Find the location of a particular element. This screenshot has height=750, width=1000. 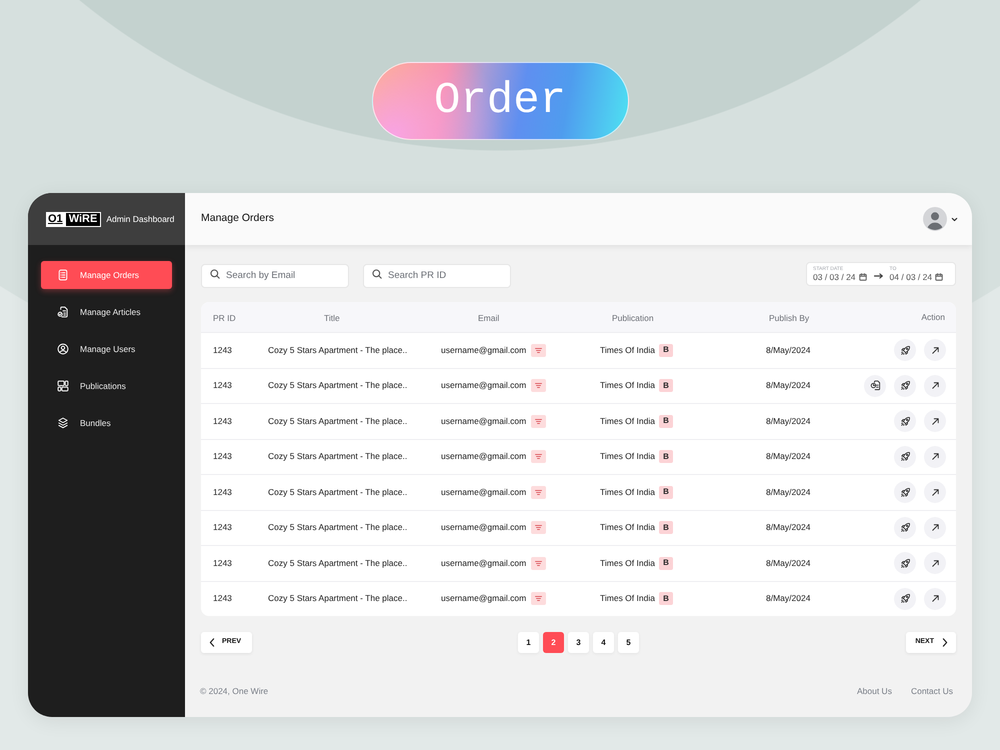

page-title: Manage Orders is located at coordinates (237, 218).